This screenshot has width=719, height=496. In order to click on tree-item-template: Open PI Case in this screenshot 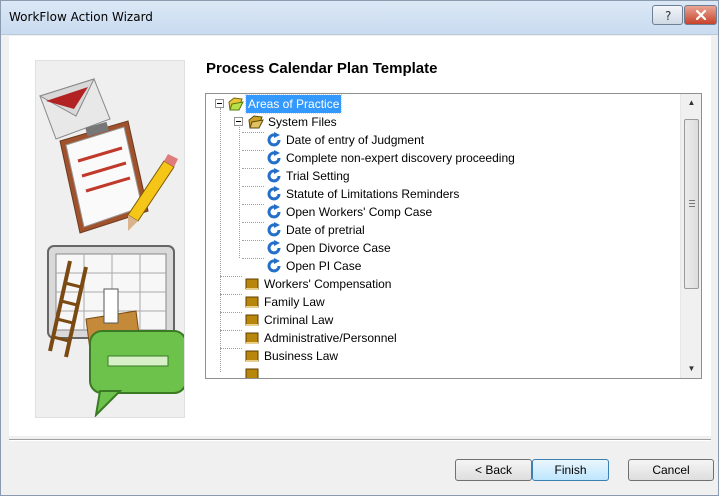, I will do `click(314, 266)`.